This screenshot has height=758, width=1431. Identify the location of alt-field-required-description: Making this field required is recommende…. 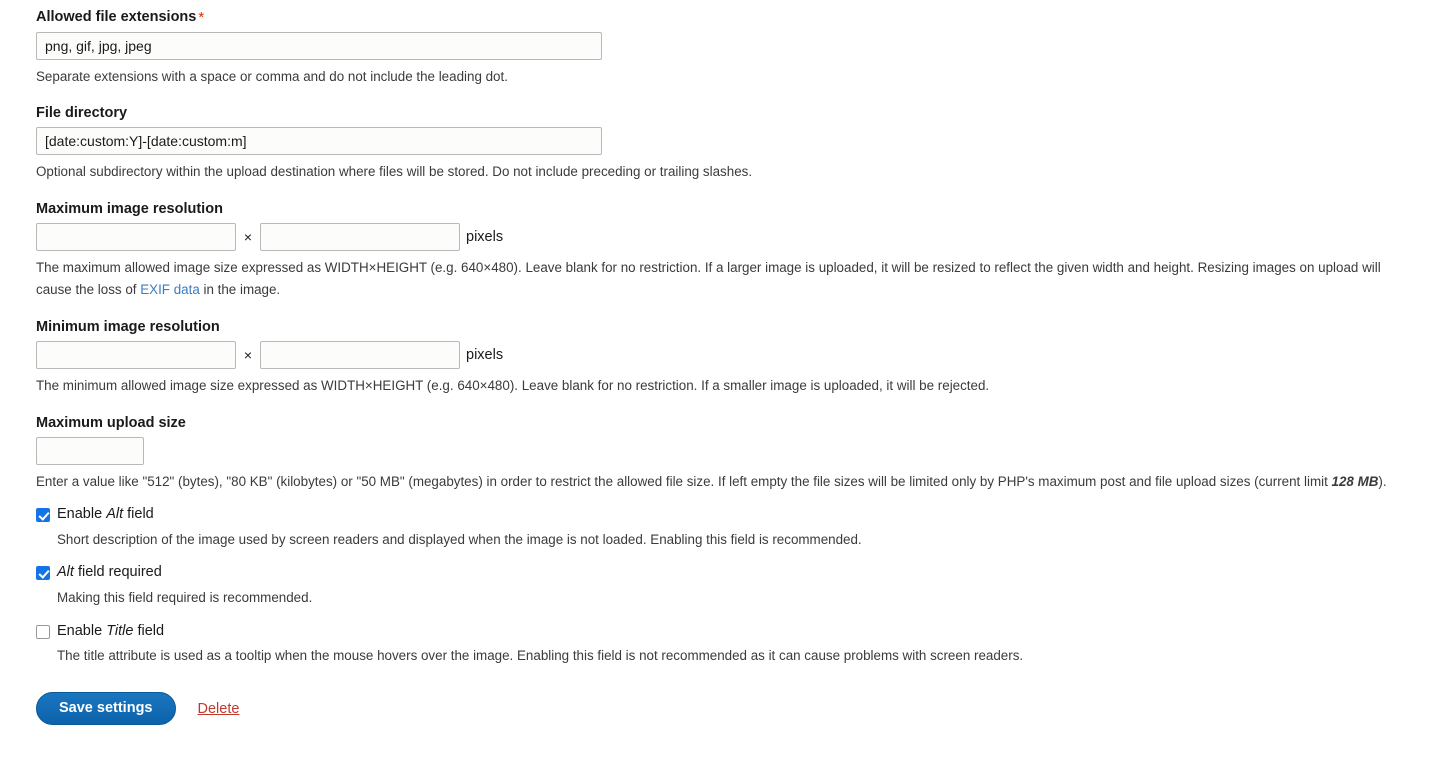
(185, 597).